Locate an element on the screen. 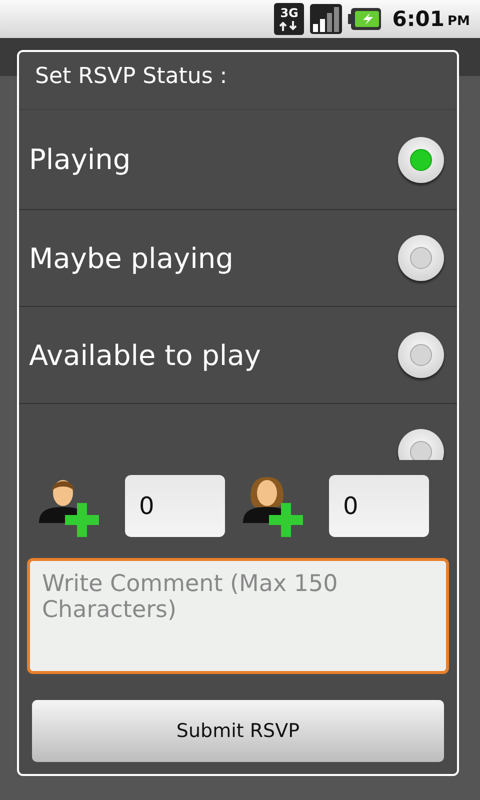  dialog-title: Set RSVP Status : is located at coordinates (238, 81).